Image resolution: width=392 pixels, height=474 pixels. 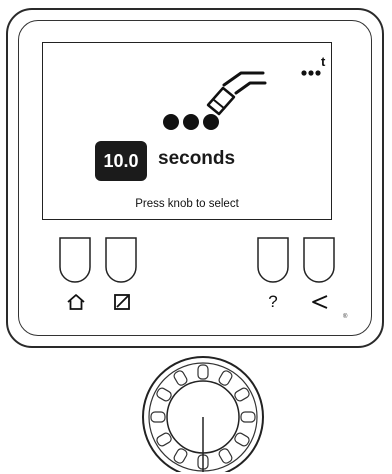 I want to click on help-icon: ?, so click(x=273, y=301).